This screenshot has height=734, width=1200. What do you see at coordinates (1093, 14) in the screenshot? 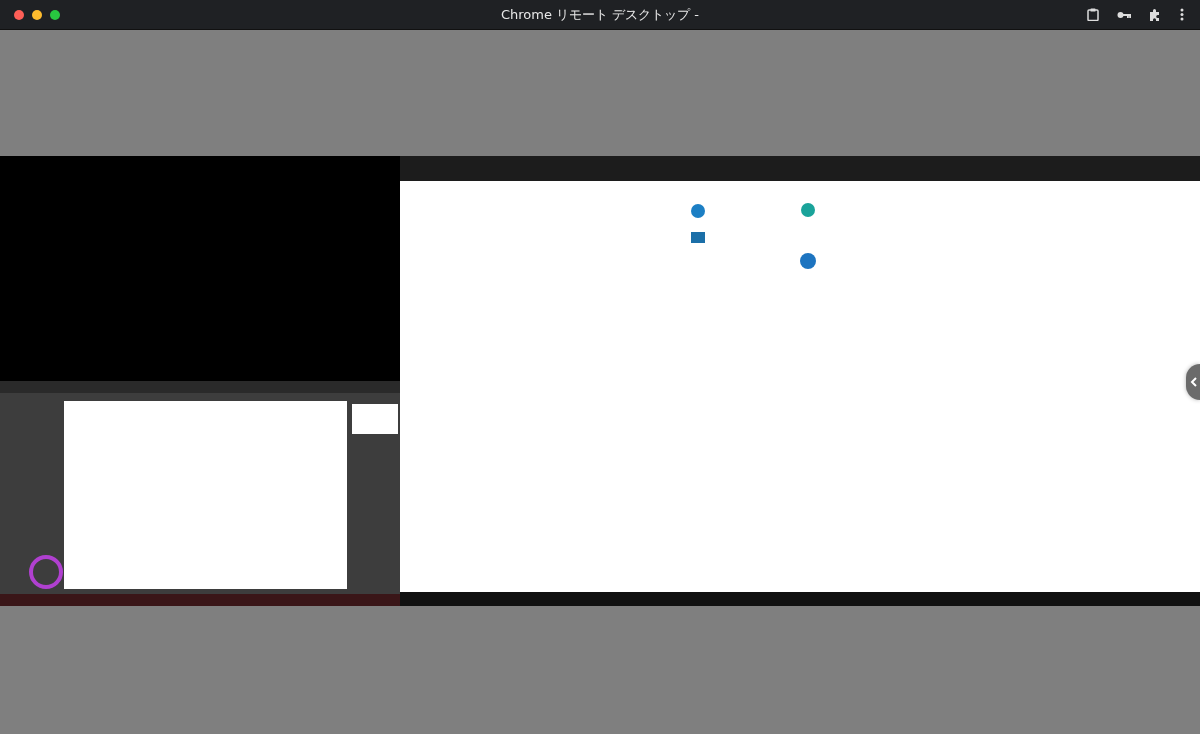
I see `clipboard-icon` at bounding box center [1093, 14].